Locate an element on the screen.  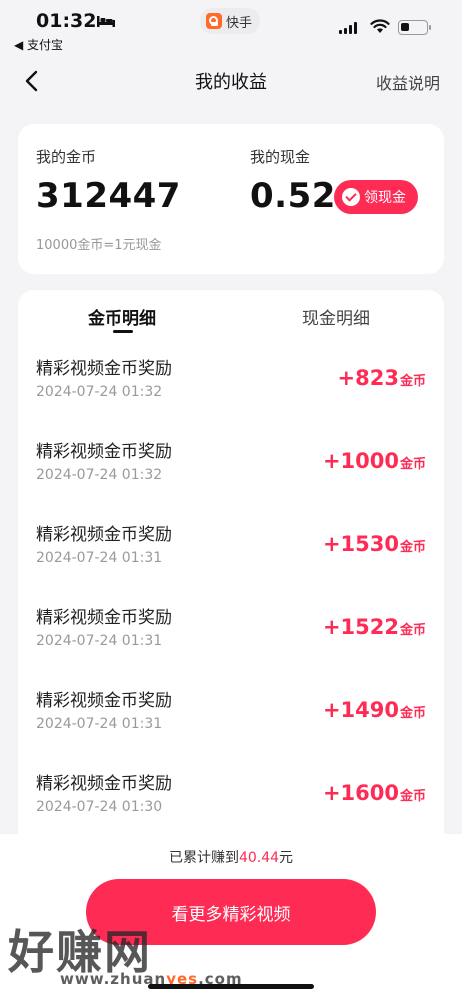
record-amount-value: +1600 is located at coordinates (360, 793).